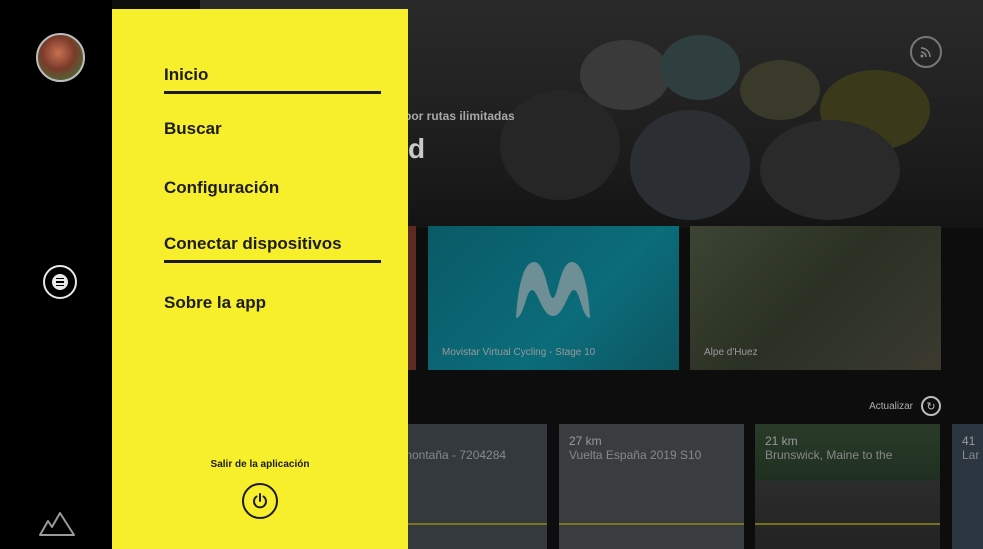  What do you see at coordinates (931, 406) in the screenshot?
I see `refresh-icon: ↻` at bounding box center [931, 406].